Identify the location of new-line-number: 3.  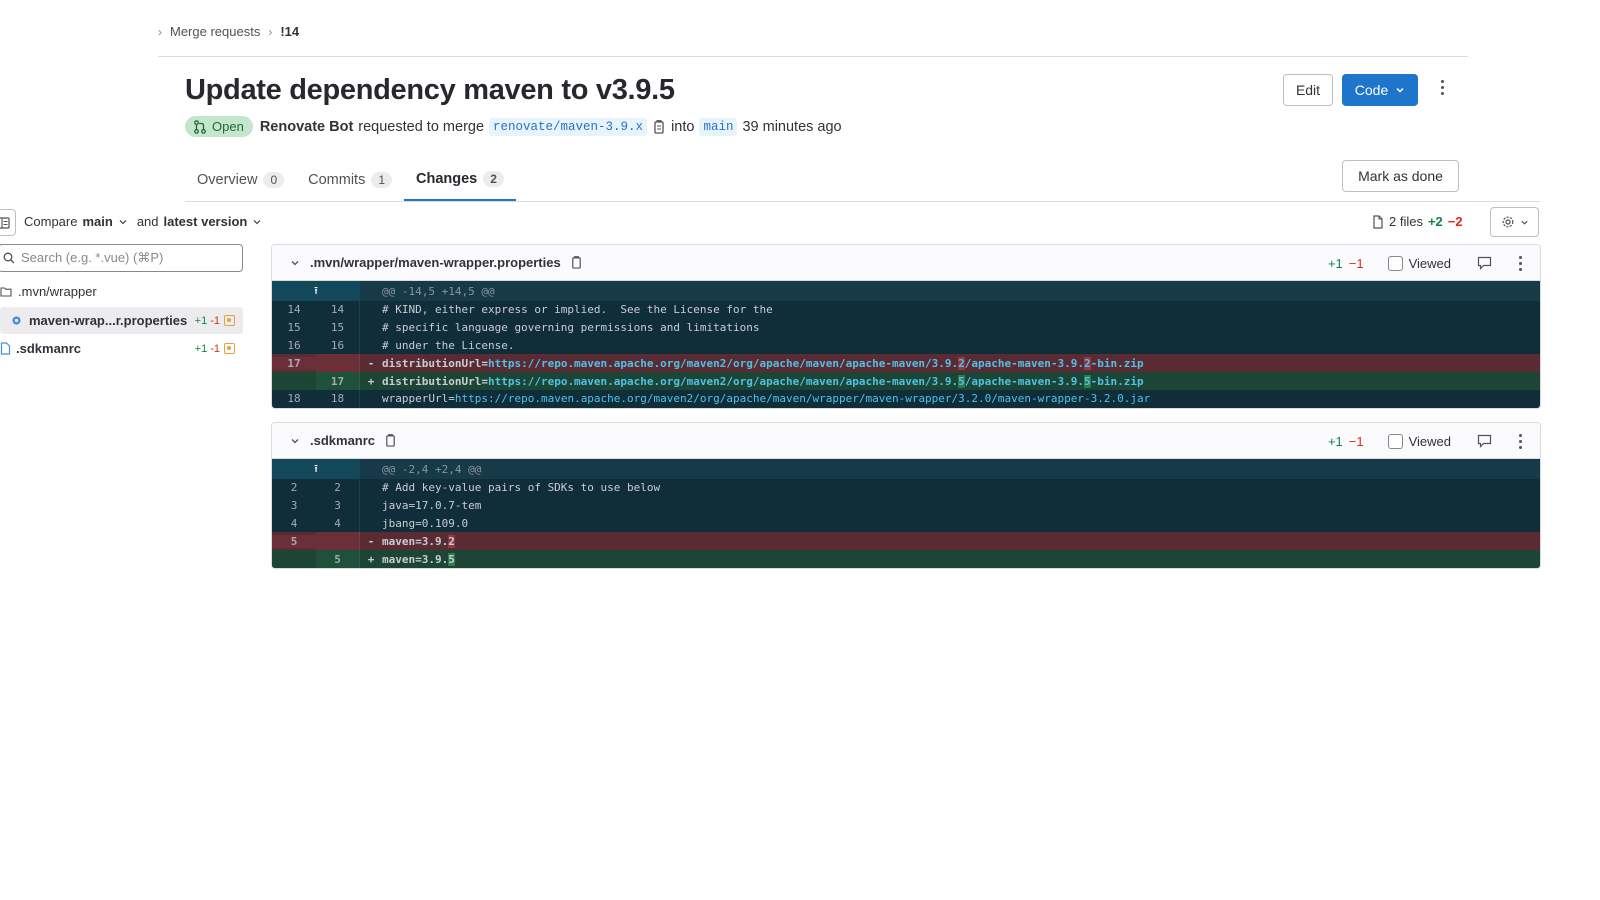
(338, 505).